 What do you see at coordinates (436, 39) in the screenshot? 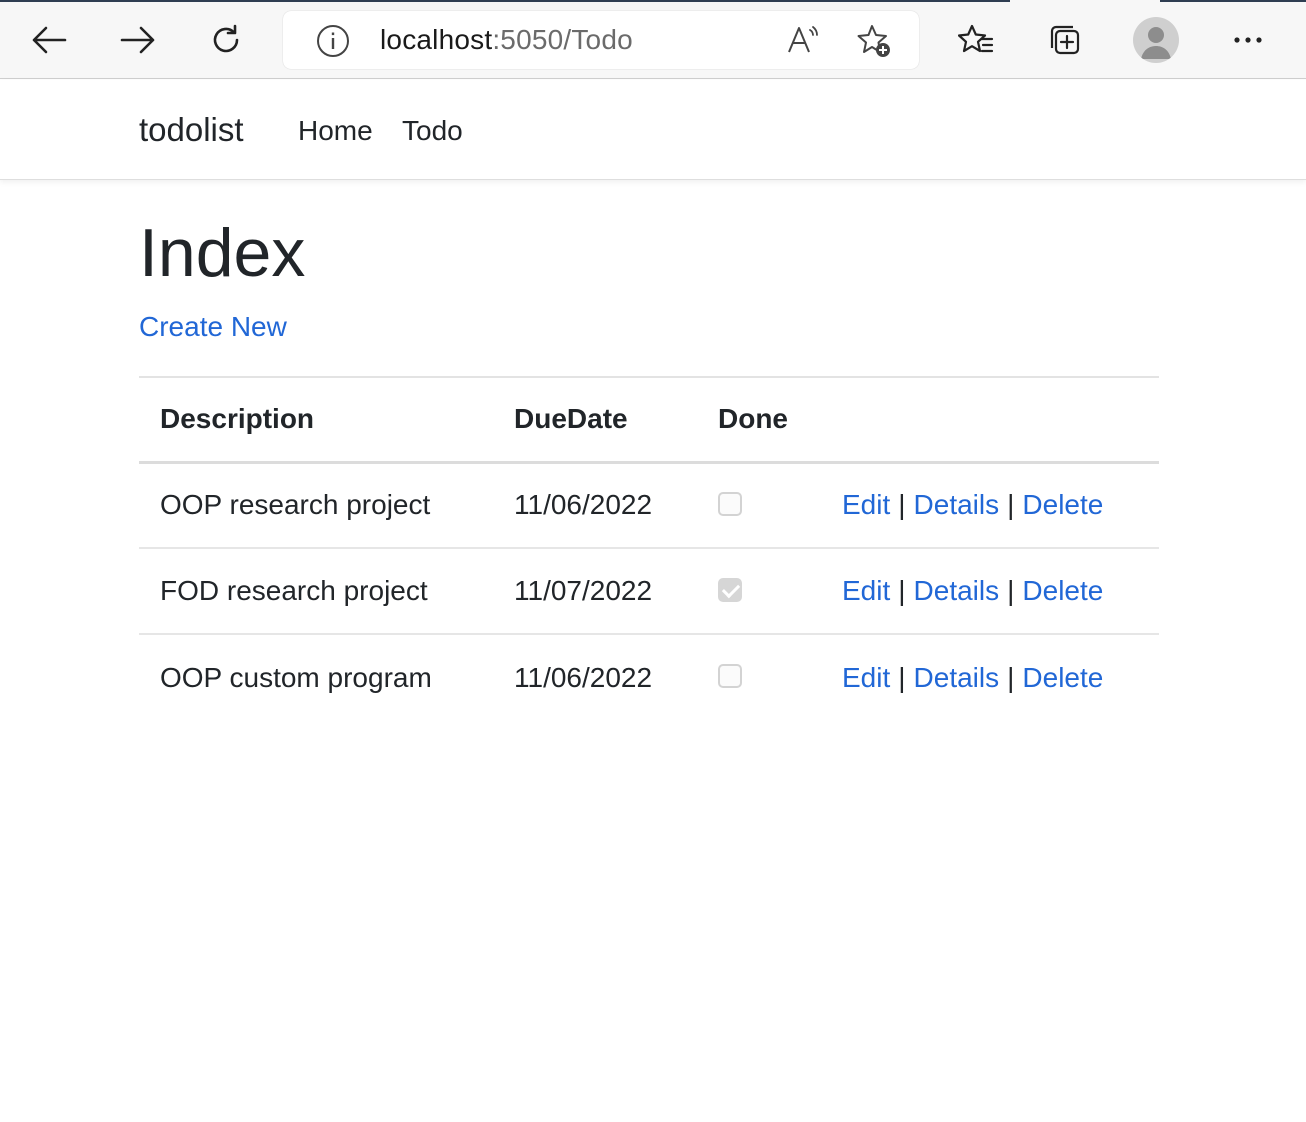
I see `url-host: localhost` at bounding box center [436, 39].